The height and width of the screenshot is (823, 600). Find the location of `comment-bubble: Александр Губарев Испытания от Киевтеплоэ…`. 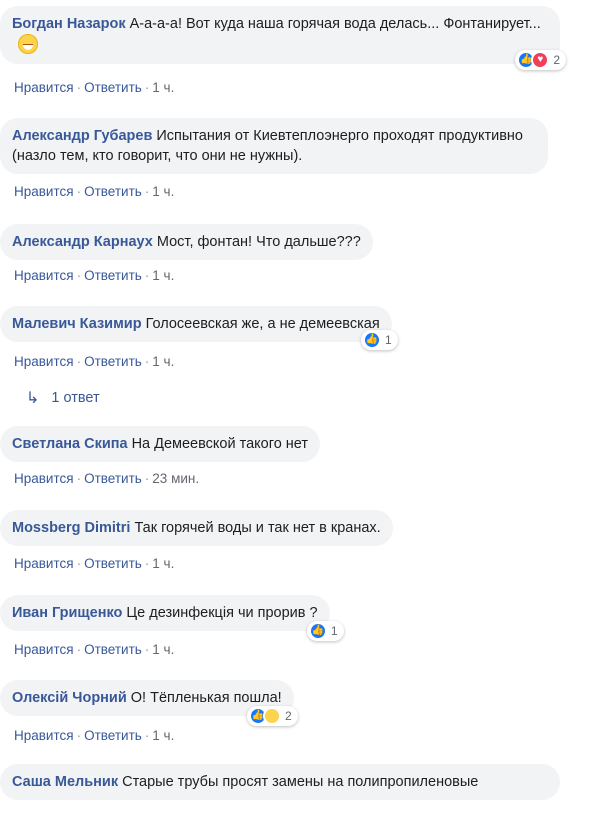

comment-bubble: Александр Губарев Испытания от Киевтеплоэ… is located at coordinates (274, 146).